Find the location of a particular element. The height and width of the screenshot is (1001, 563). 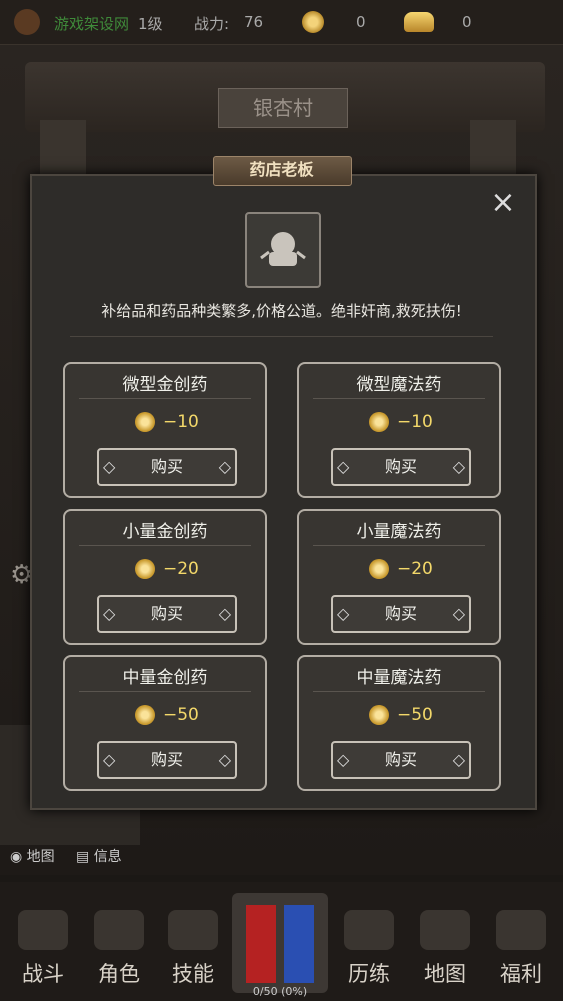

nav-training: 历练 is located at coordinates (369, 949).